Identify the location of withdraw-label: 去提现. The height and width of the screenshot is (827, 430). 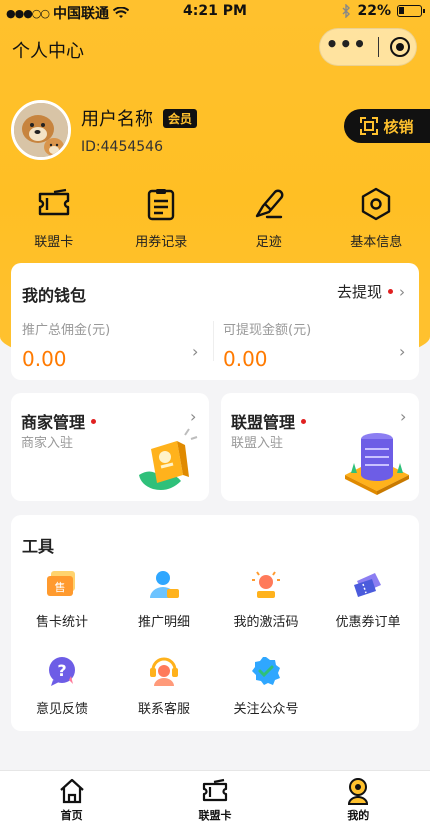
(359, 292).